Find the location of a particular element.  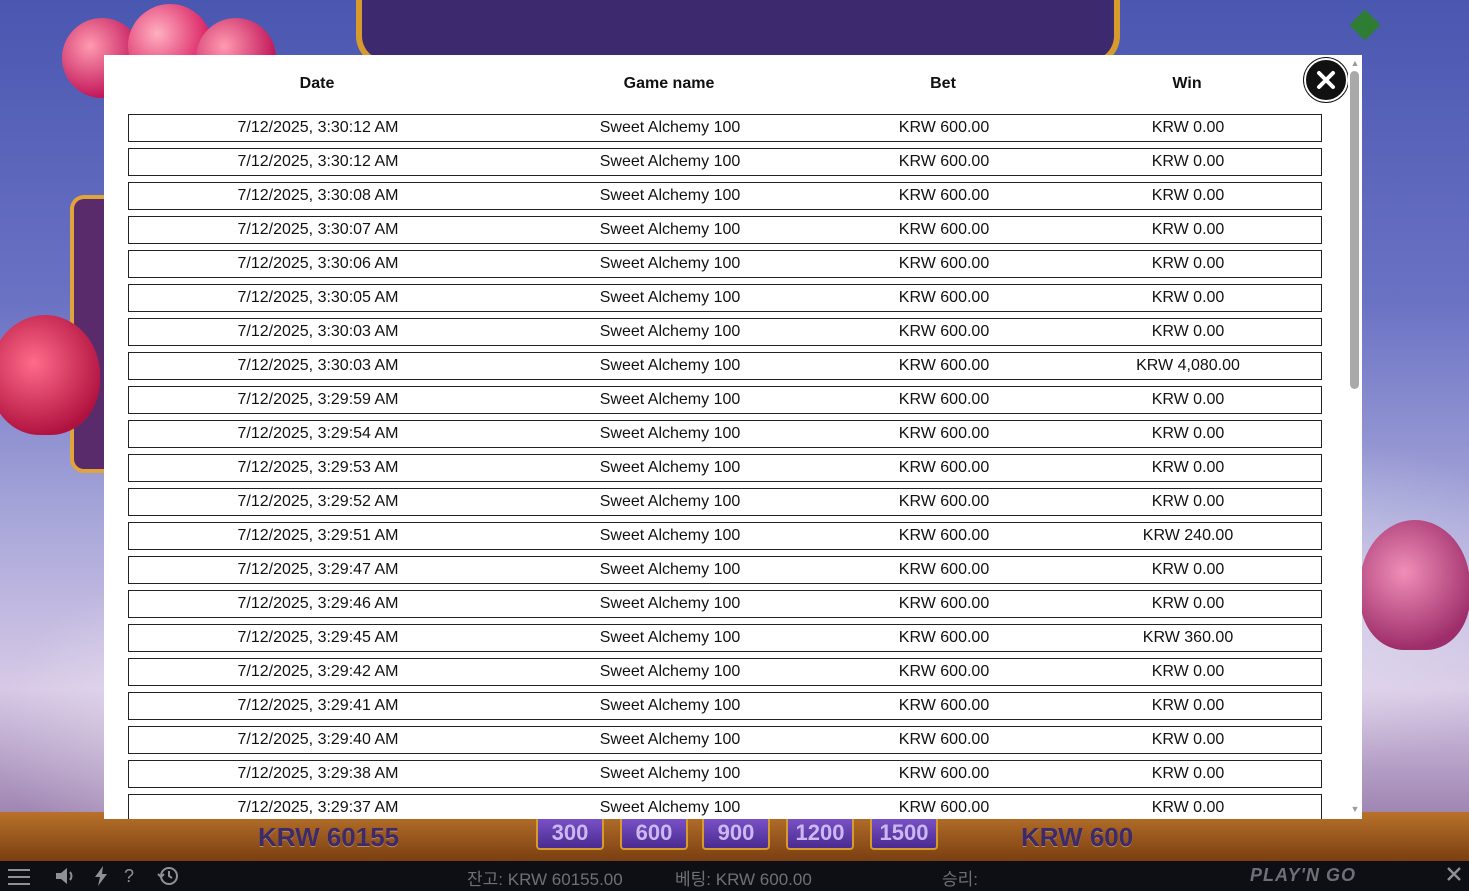

table-header: Date Game name Bet Win is located at coordinates (724, 84).